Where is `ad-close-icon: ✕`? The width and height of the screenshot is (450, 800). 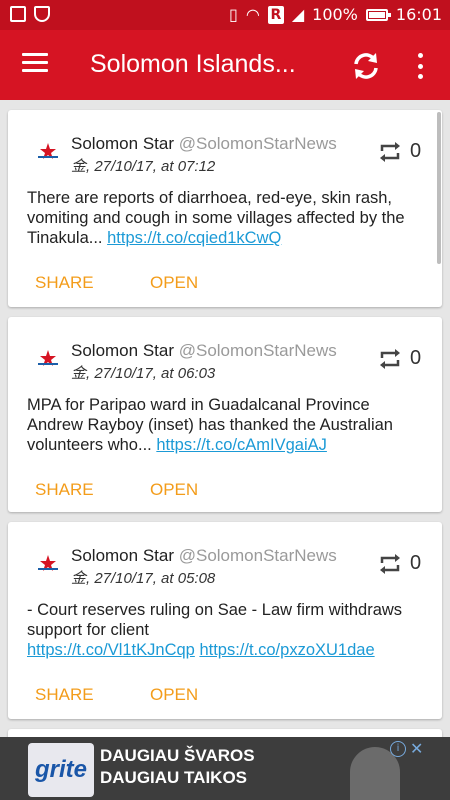 ad-close-icon: ✕ is located at coordinates (416, 748).